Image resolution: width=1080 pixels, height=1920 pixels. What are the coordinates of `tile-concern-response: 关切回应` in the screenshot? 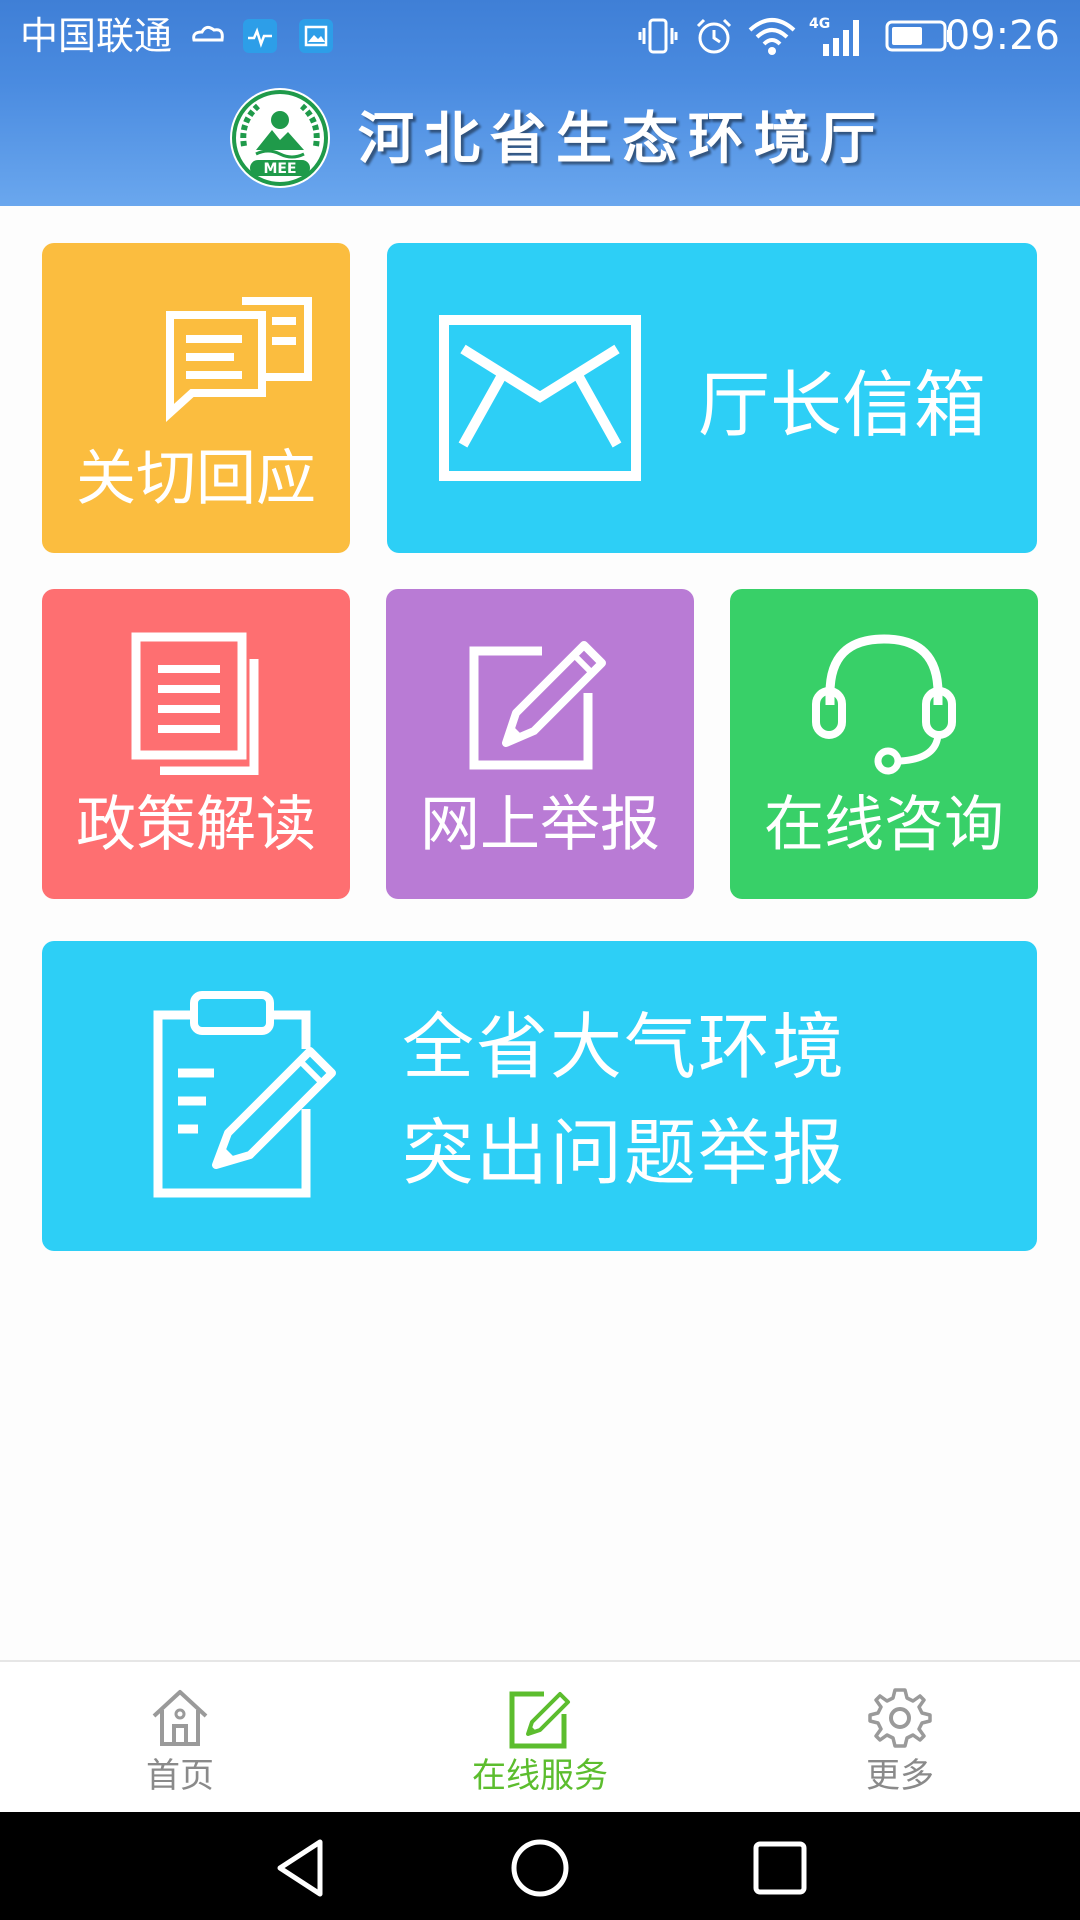 It's located at (196, 398).